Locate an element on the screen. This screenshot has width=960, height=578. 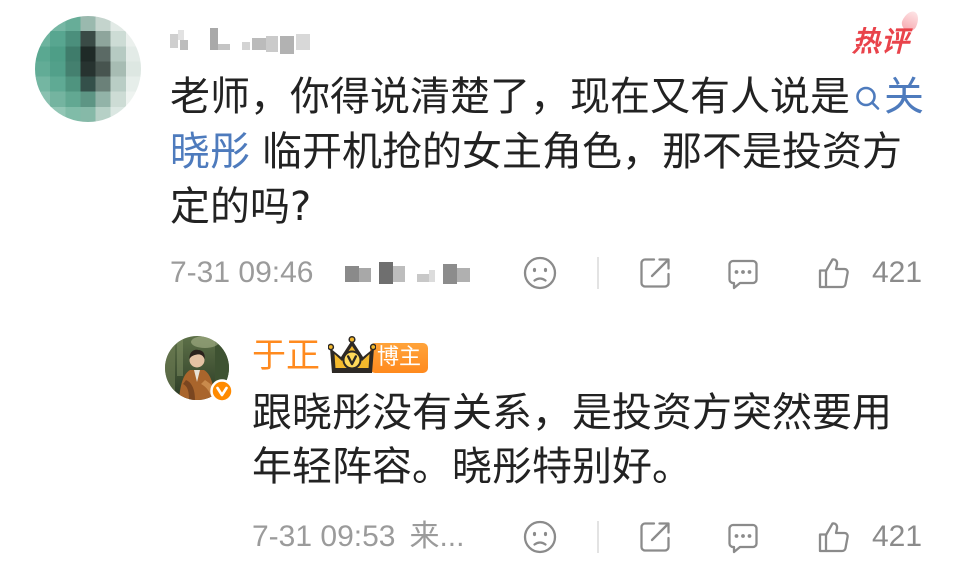
topic-search-link-start: 关 is located at coordinates (887, 97).